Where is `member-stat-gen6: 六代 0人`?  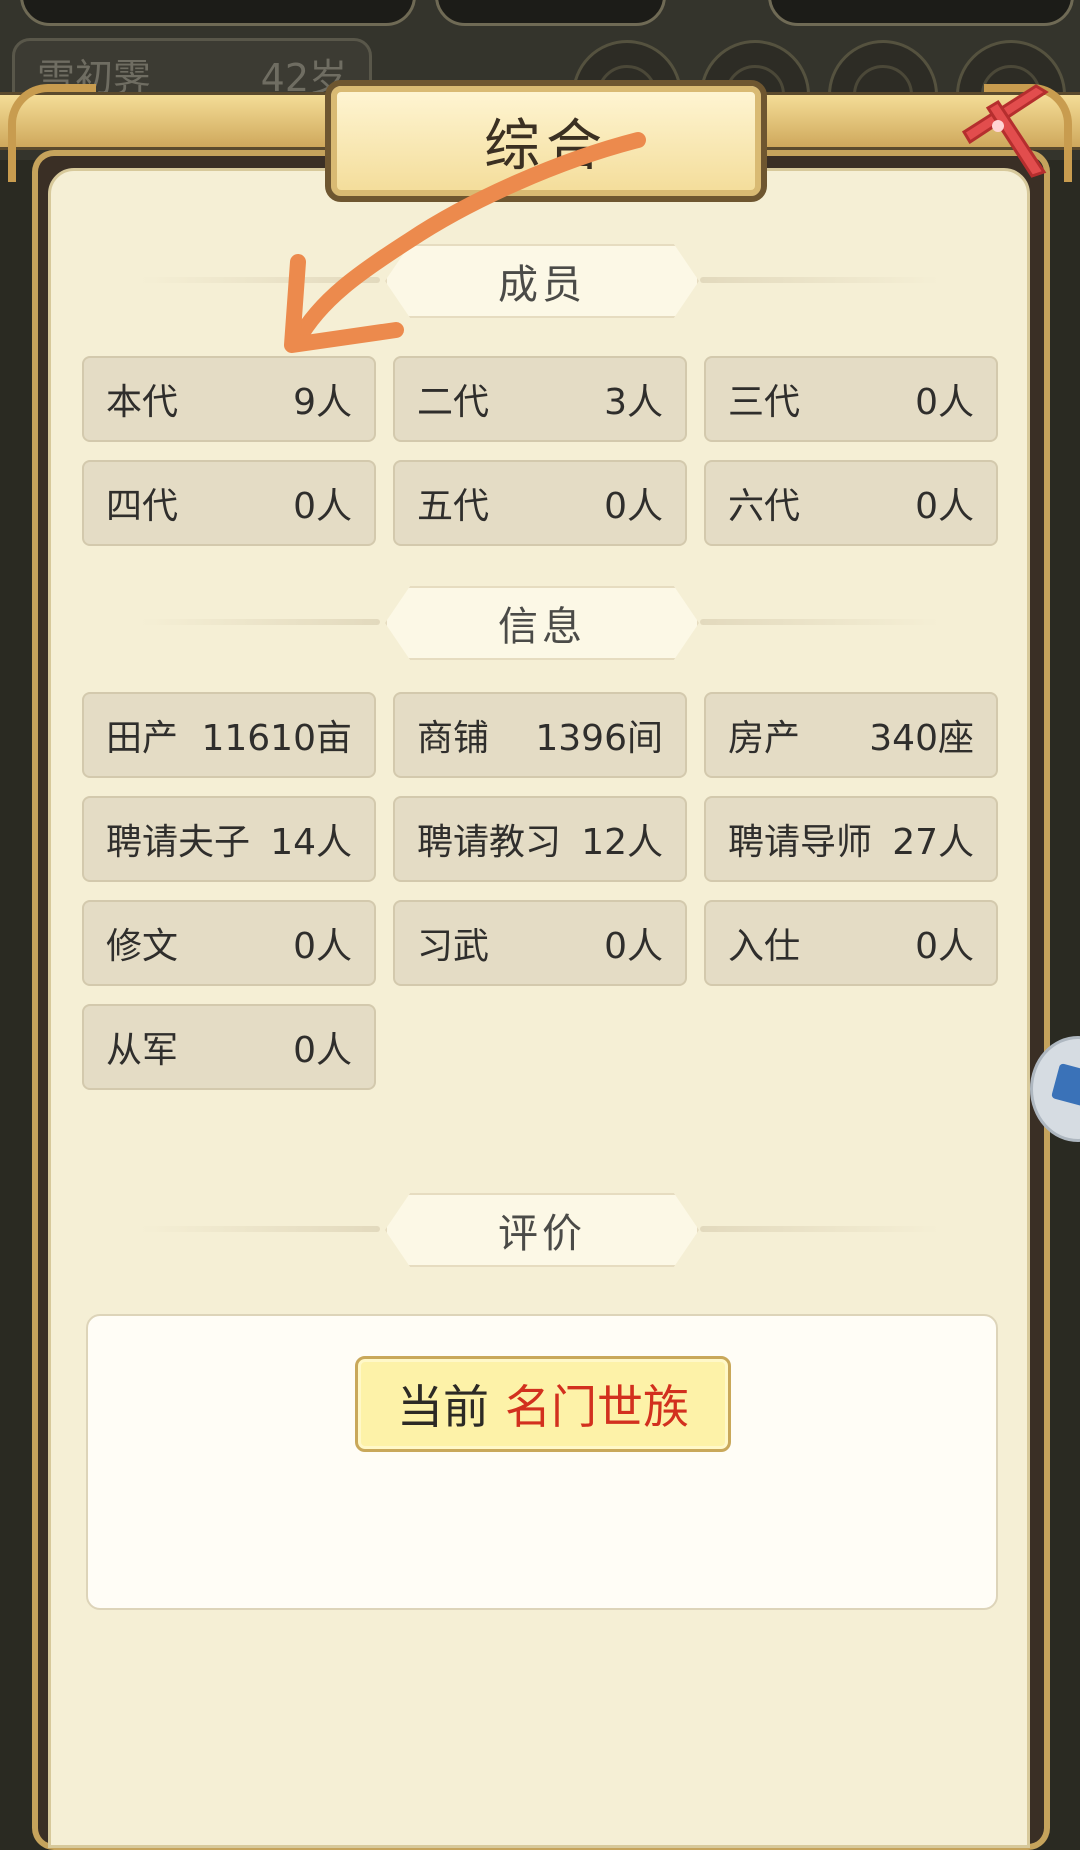 member-stat-gen6: 六代 0人 is located at coordinates (851, 503).